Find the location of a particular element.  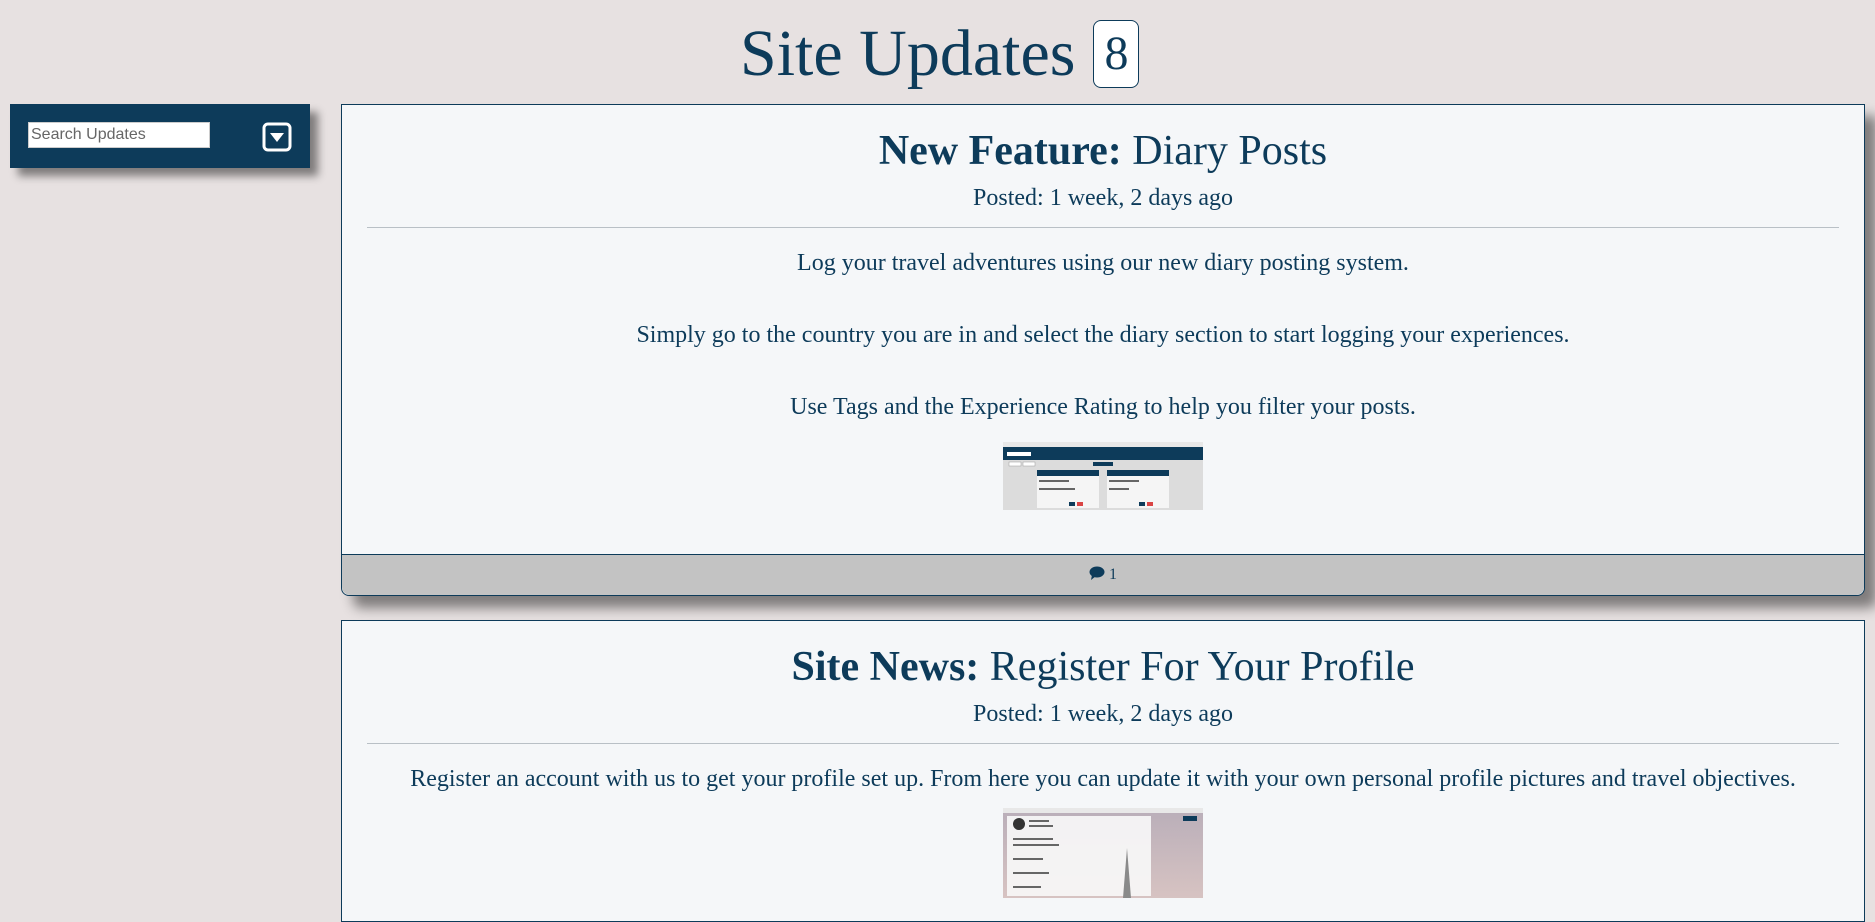

caret-down-square-icon is located at coordinates (277, 139).